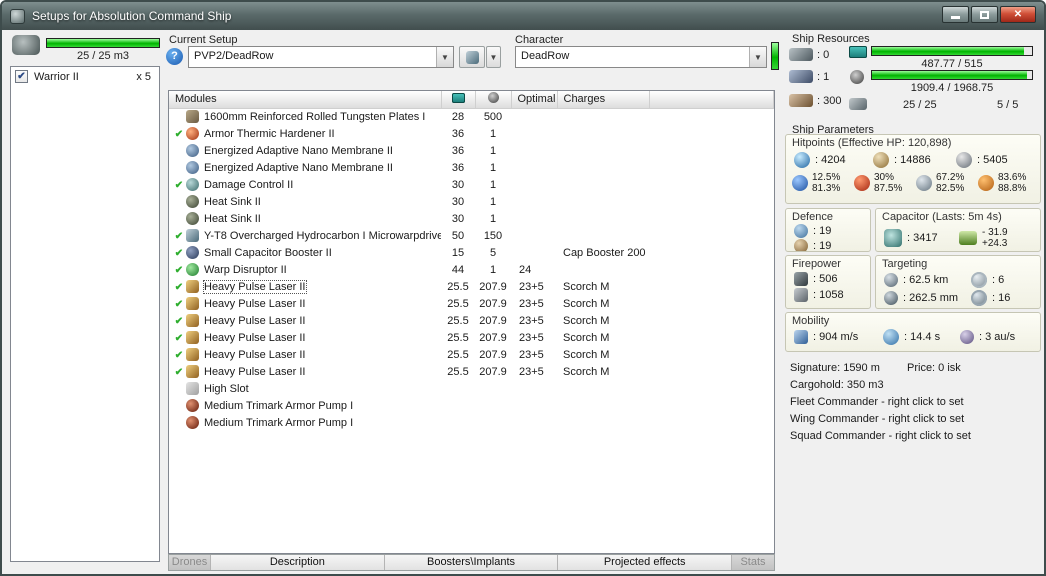 This screenshot has width=1046, height=576. What do you see at coordinates (305, 100) in the screenshot?
I see `modules-column-header: Modules` at bounding box center [305, 100].